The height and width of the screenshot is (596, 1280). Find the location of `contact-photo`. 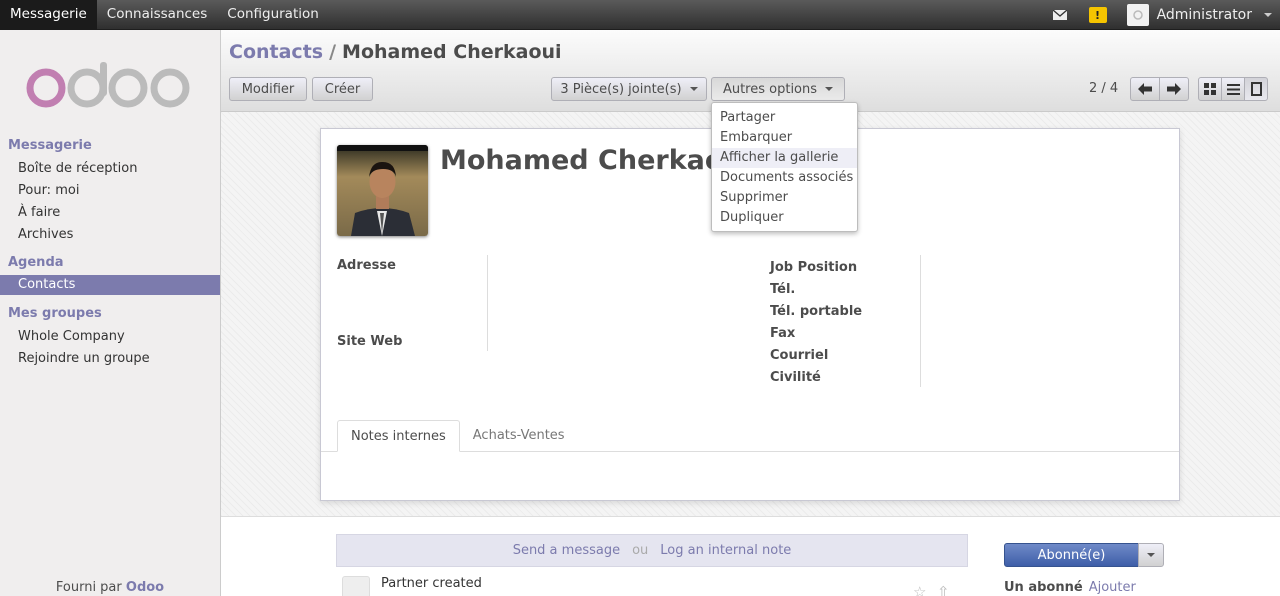

contact-photo is located at coordinates (382, 190).